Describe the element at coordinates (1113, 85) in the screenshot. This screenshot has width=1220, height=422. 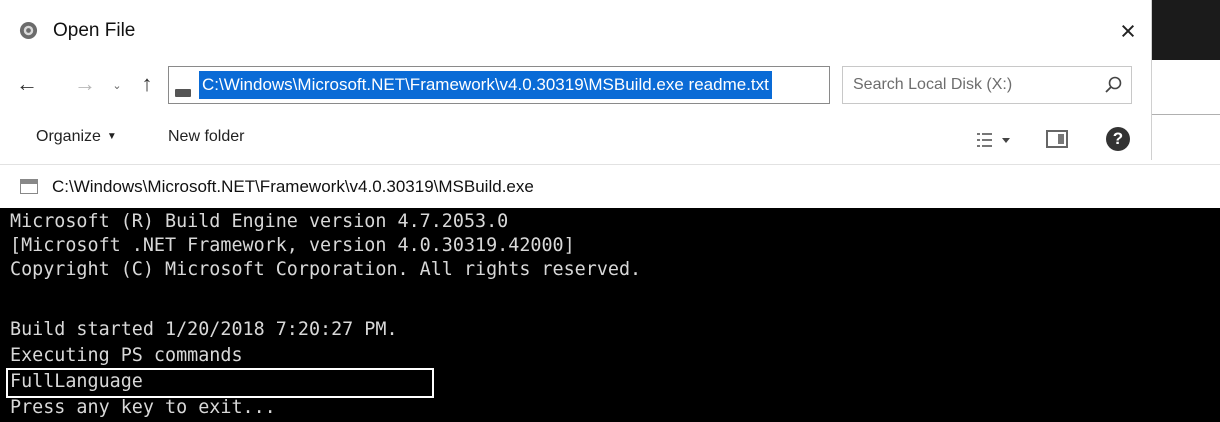
I see `search-icon` at that location.